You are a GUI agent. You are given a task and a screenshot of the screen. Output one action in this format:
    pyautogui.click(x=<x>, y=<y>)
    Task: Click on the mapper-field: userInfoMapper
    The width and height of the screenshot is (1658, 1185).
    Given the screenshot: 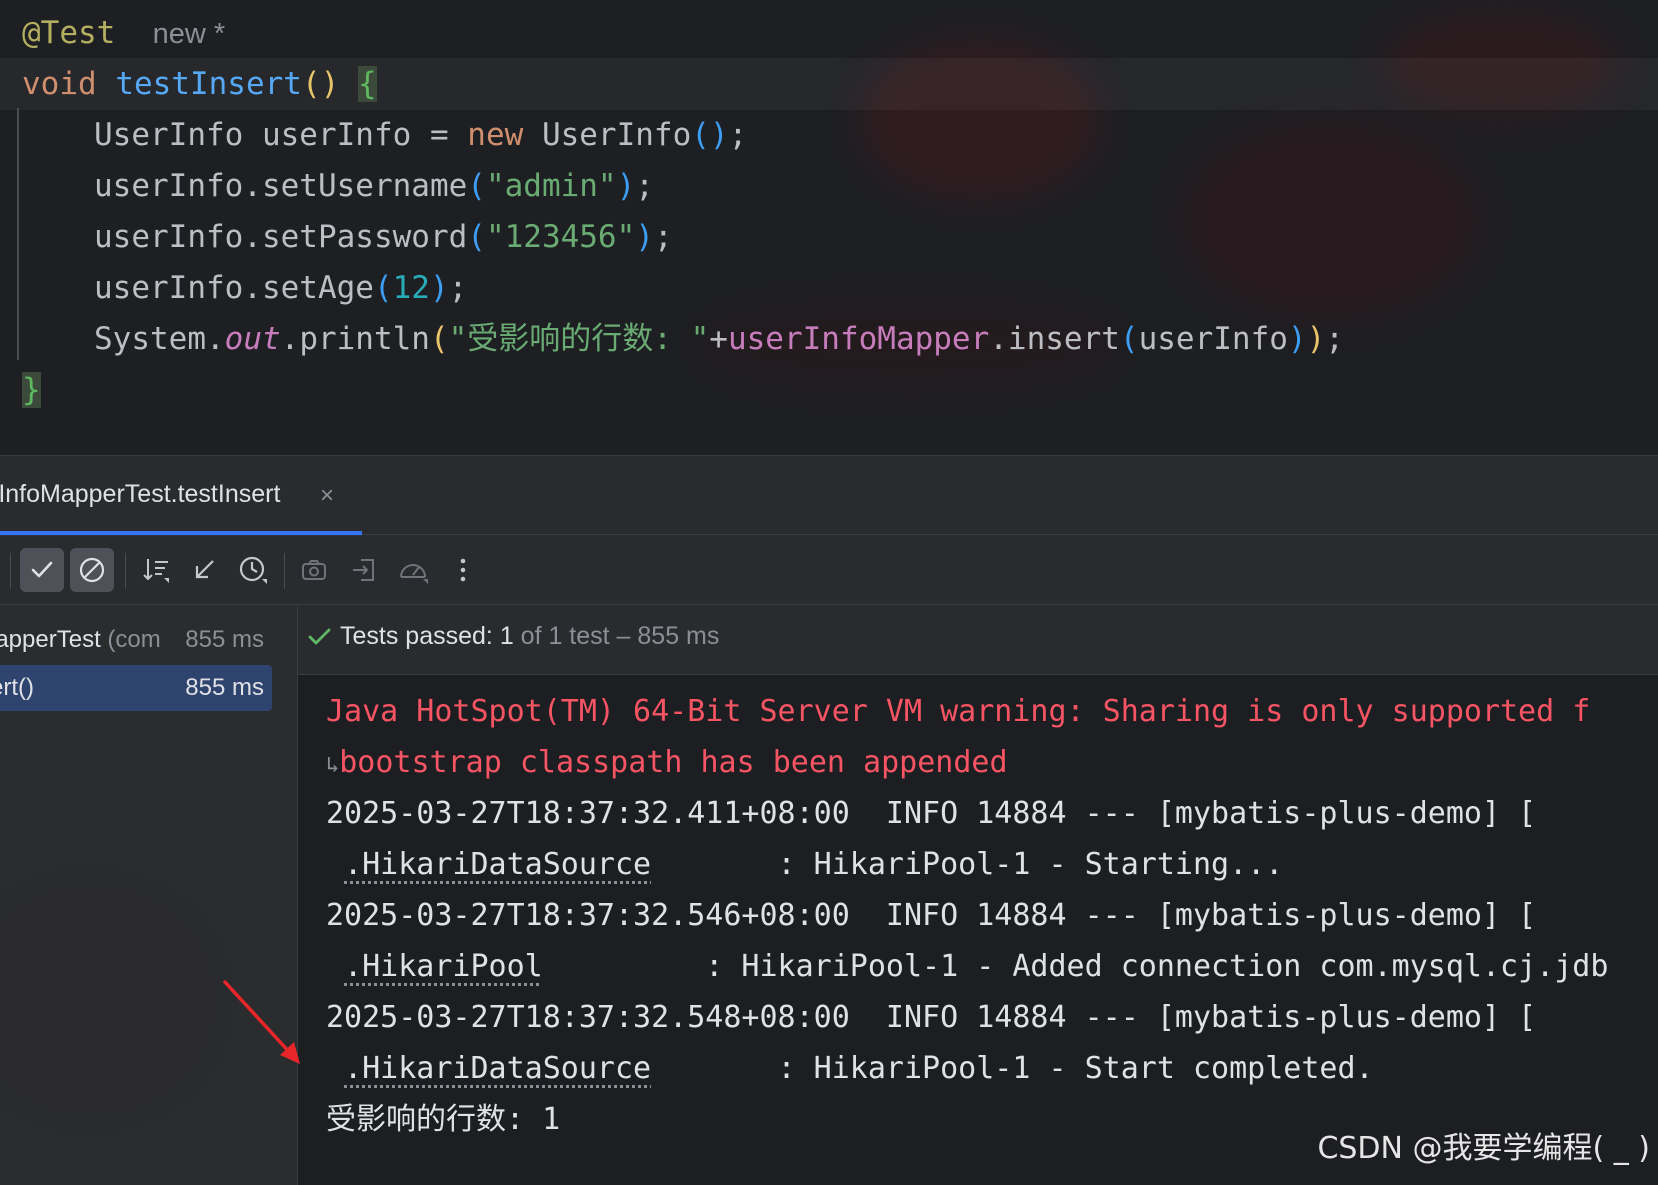 What is the action you would take?
    pyautogui.click(x=858, y=339)
    